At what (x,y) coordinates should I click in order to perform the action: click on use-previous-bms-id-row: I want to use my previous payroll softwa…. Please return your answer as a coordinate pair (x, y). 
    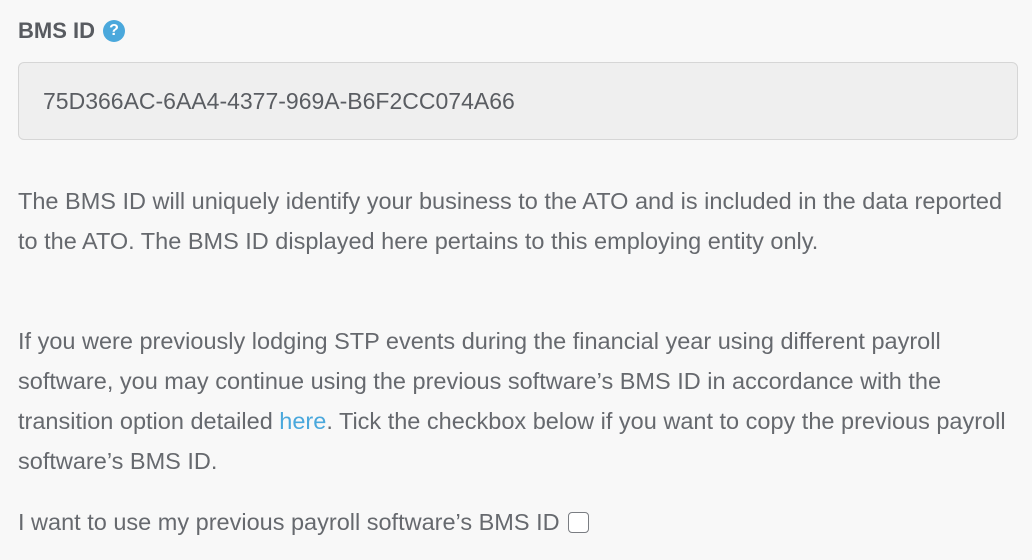
    Looking at the image, I should click on (303, 522).